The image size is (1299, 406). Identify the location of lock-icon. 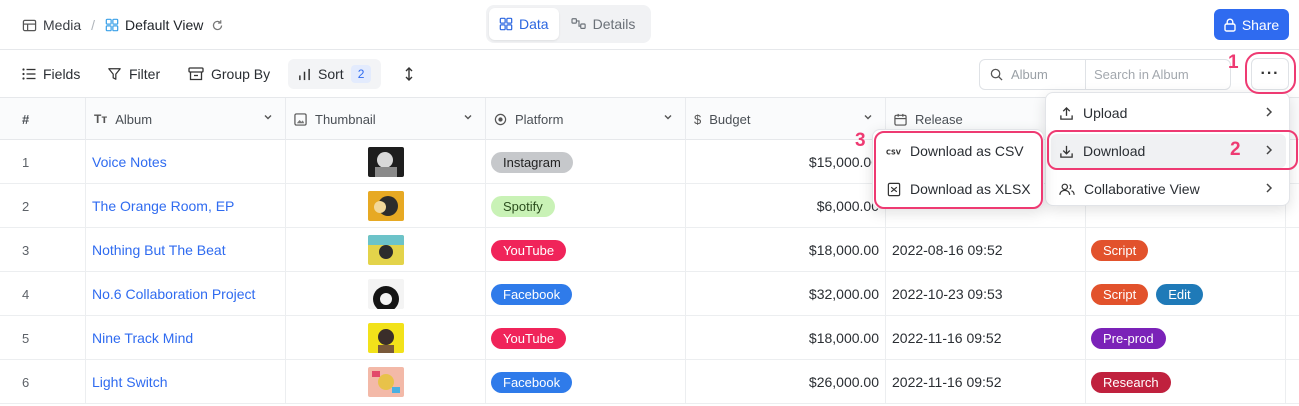
(1230, 25).